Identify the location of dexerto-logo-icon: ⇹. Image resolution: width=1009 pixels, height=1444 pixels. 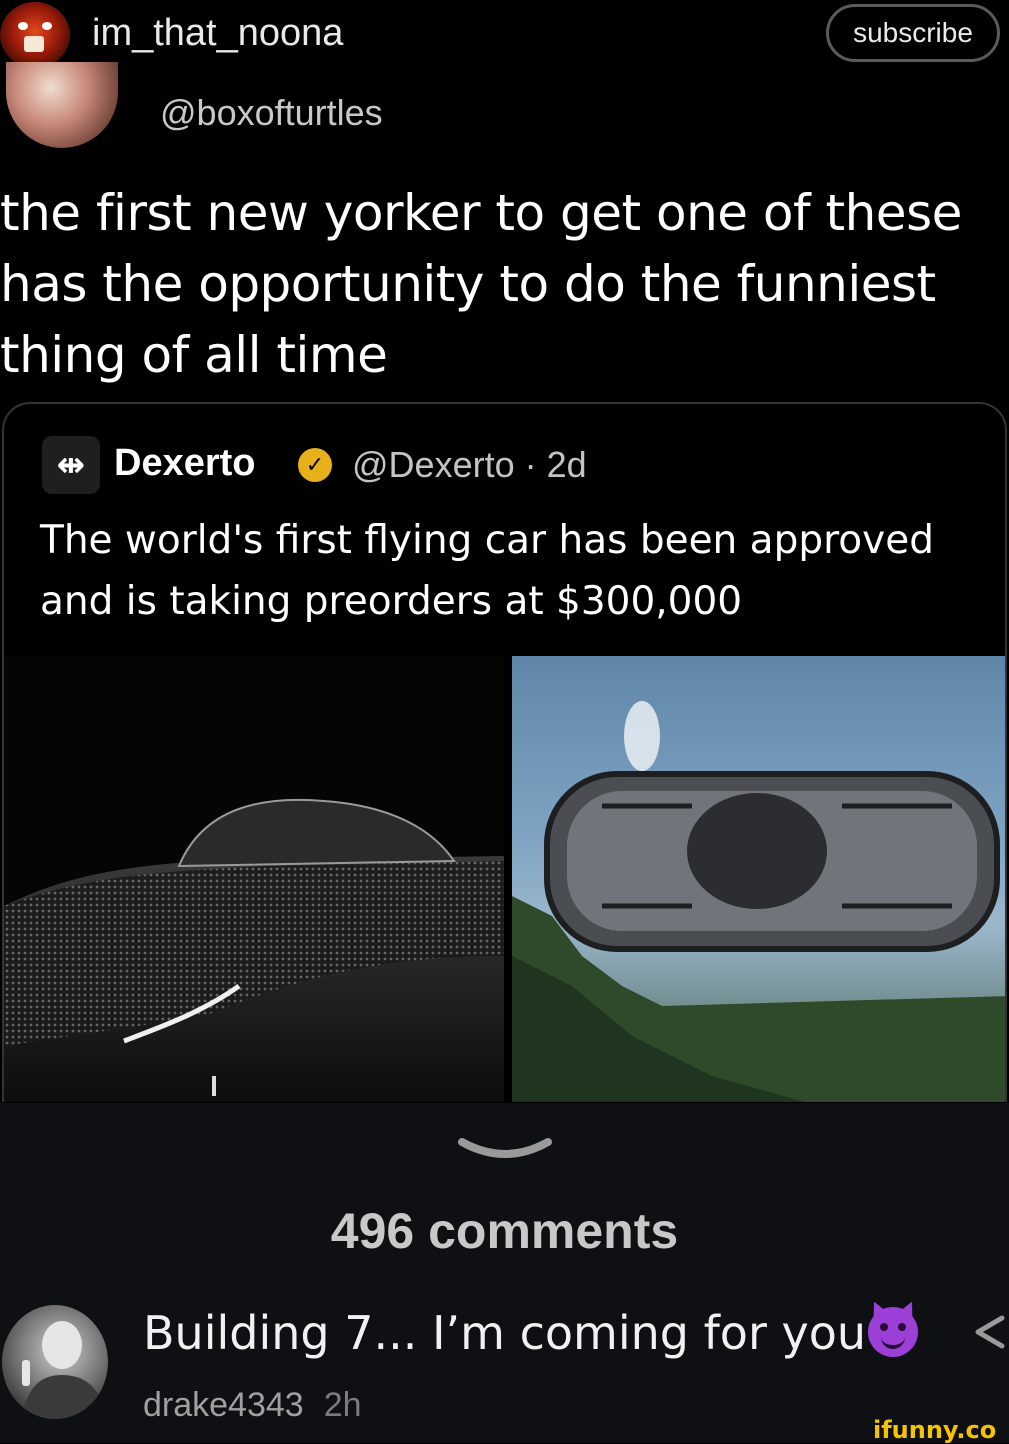
(71, 465).